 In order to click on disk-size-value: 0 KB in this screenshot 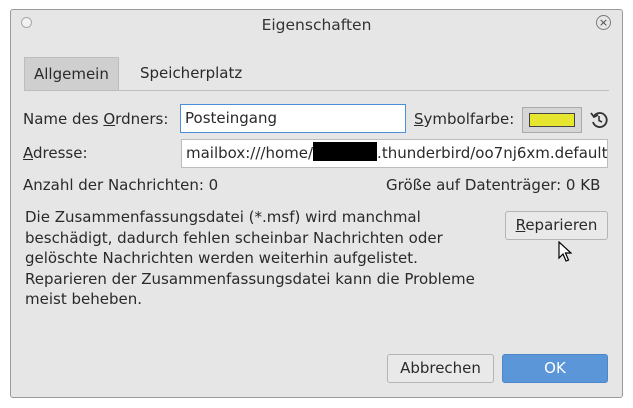, I will do `click(583, 185)`.